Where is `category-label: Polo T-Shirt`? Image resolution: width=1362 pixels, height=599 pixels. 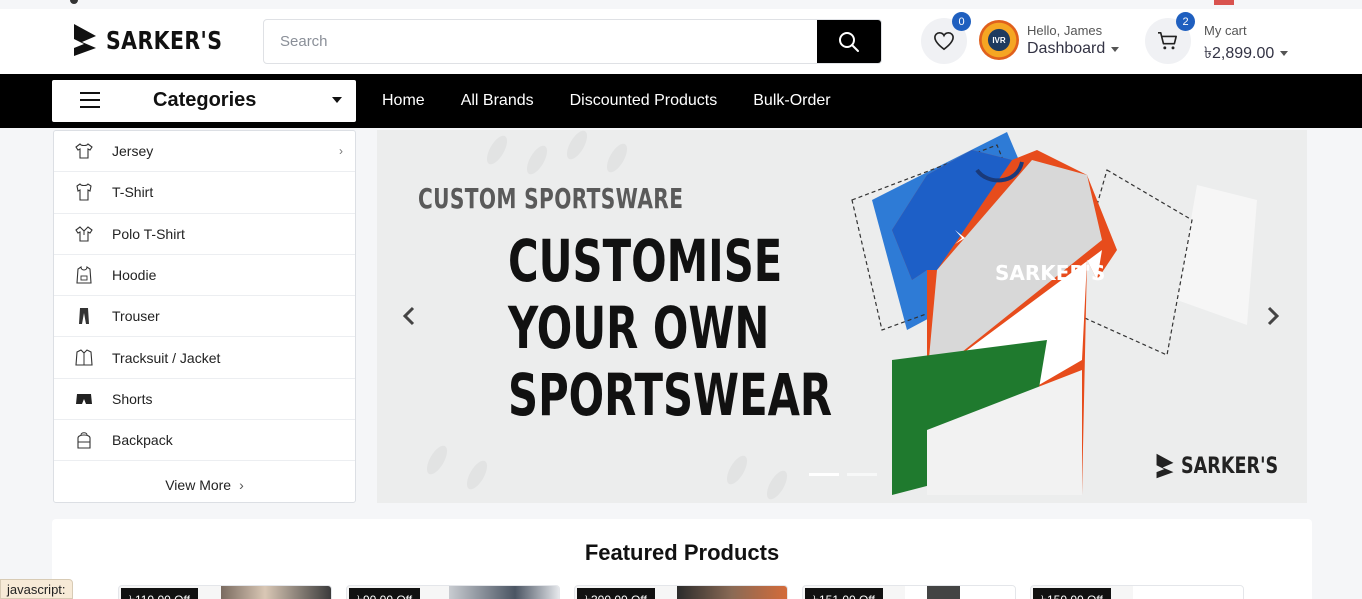
category-label: Polo T-Shirt is located at coordinates (148, 233).